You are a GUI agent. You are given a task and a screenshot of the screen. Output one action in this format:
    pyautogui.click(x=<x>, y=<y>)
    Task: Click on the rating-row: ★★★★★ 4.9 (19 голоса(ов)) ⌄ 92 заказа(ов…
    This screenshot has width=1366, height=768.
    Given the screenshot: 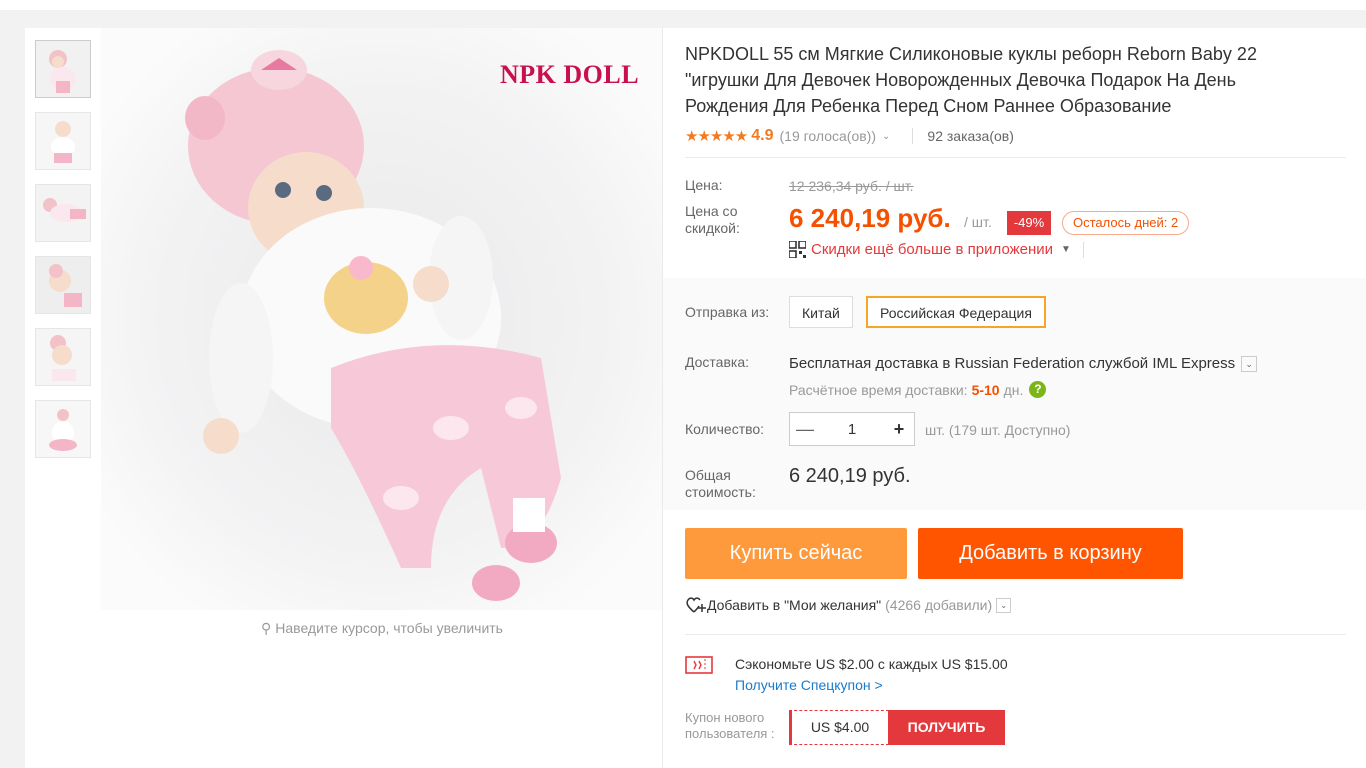 What is the action you would take?
    pyautogui.click(x=849, y=136)
    